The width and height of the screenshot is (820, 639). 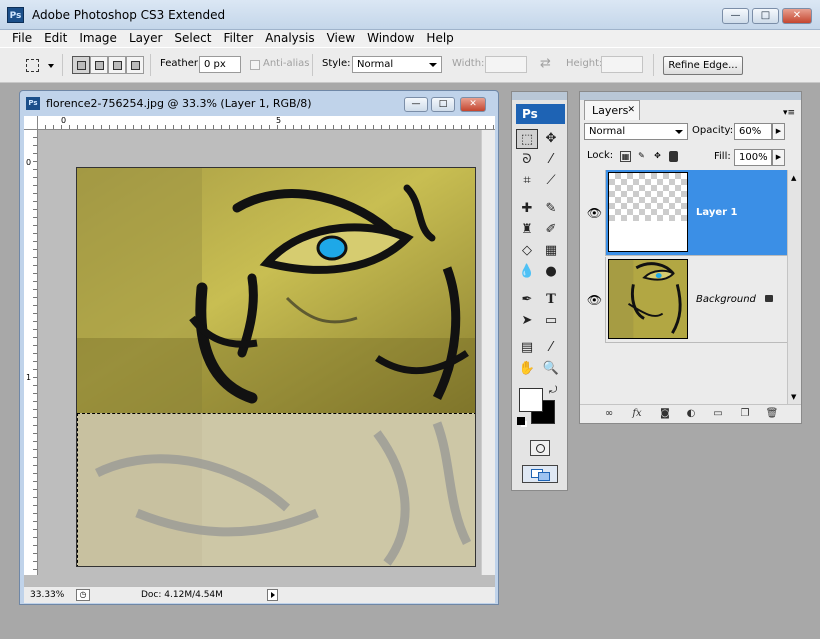 What do you see at coordinates (718, 413) in the screenshot?
I see `new-group-icon: ▭` at bounding box center [718, 413].